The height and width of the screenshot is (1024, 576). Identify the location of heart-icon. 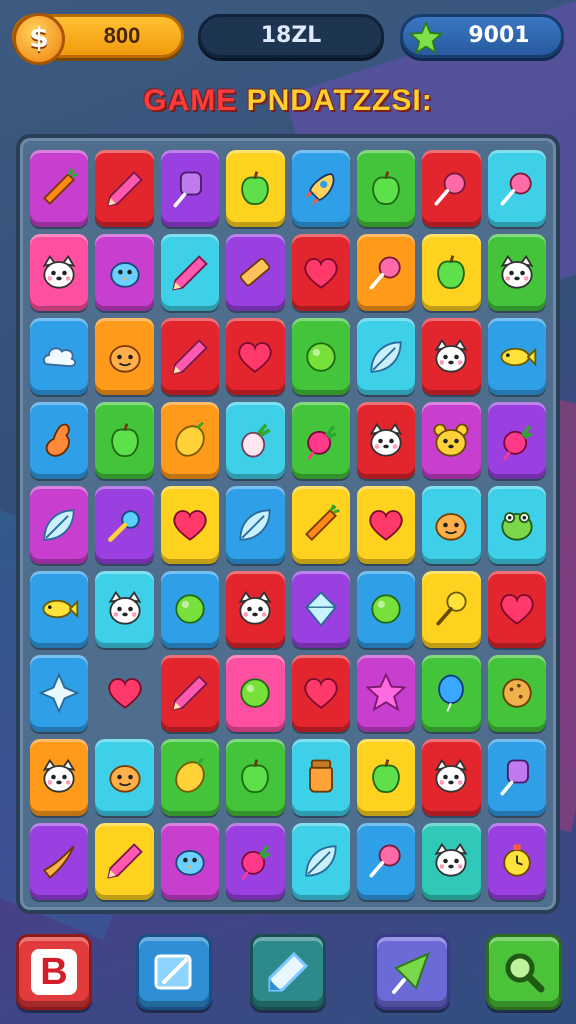
(321, 693).